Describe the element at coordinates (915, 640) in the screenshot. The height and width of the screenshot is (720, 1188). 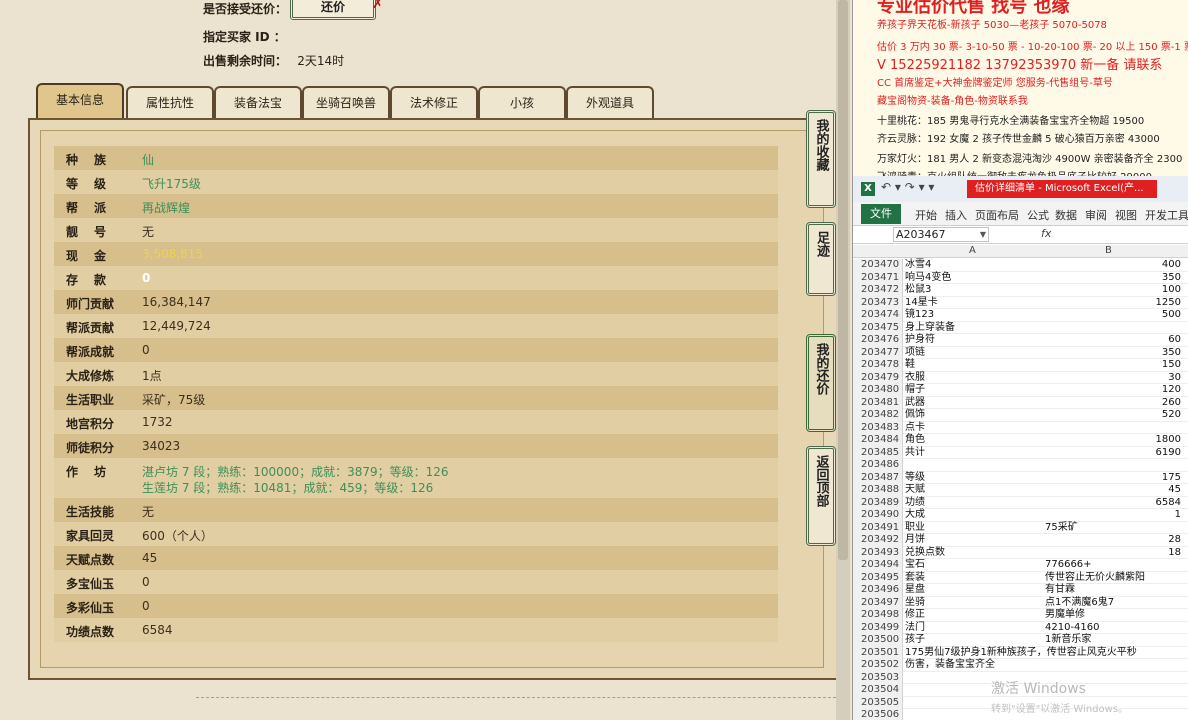
I see `cell-a: 孩子` at that location.